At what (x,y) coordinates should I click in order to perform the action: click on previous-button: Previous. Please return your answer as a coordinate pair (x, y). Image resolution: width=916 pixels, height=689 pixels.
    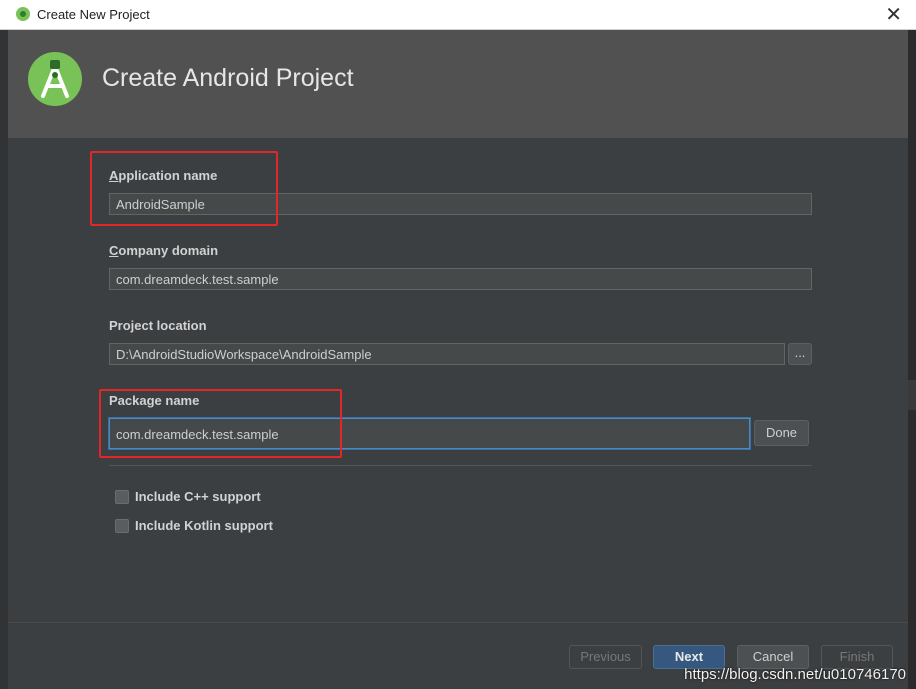
    Looking at the image, I should click on (605, 657).